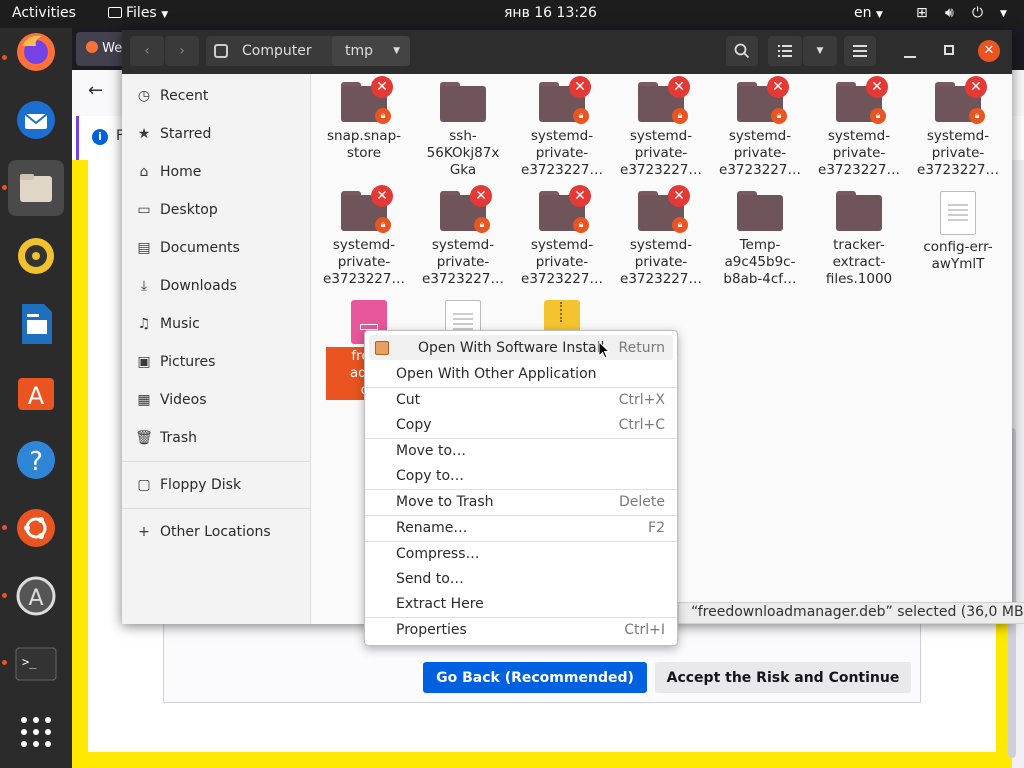 This screenshot has height=768, width=1024. Describe the element at coordinates (216, 96) in the screenshot. I see `sidebar-item-recent: ◷ Recent` at that location.